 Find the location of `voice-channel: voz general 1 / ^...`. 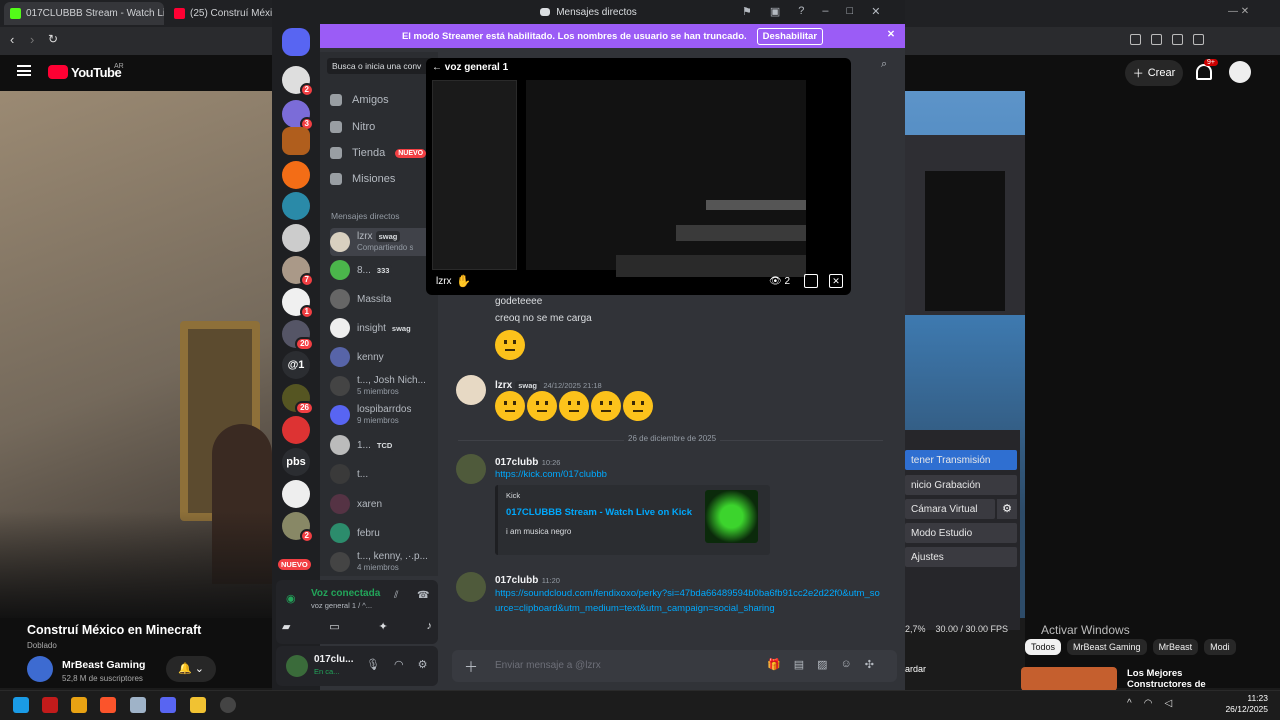

voice-channel: voz general 1 / ^... is located at coordinates (341, 605).